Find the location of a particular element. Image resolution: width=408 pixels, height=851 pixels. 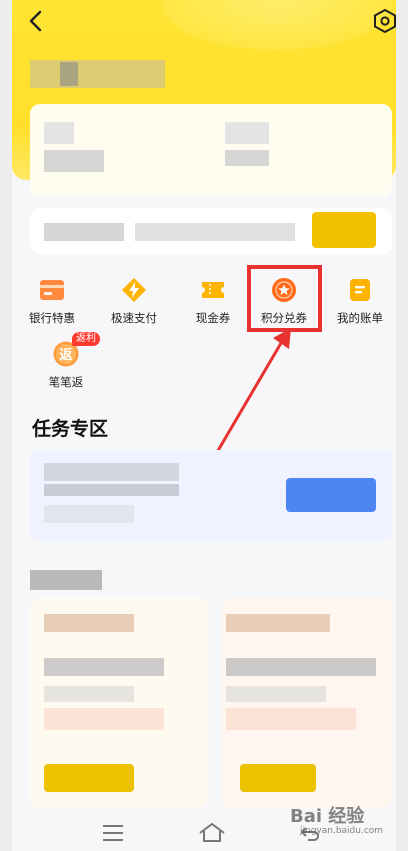

blurred-offer-right-desc is located at coordinates (276, 694).